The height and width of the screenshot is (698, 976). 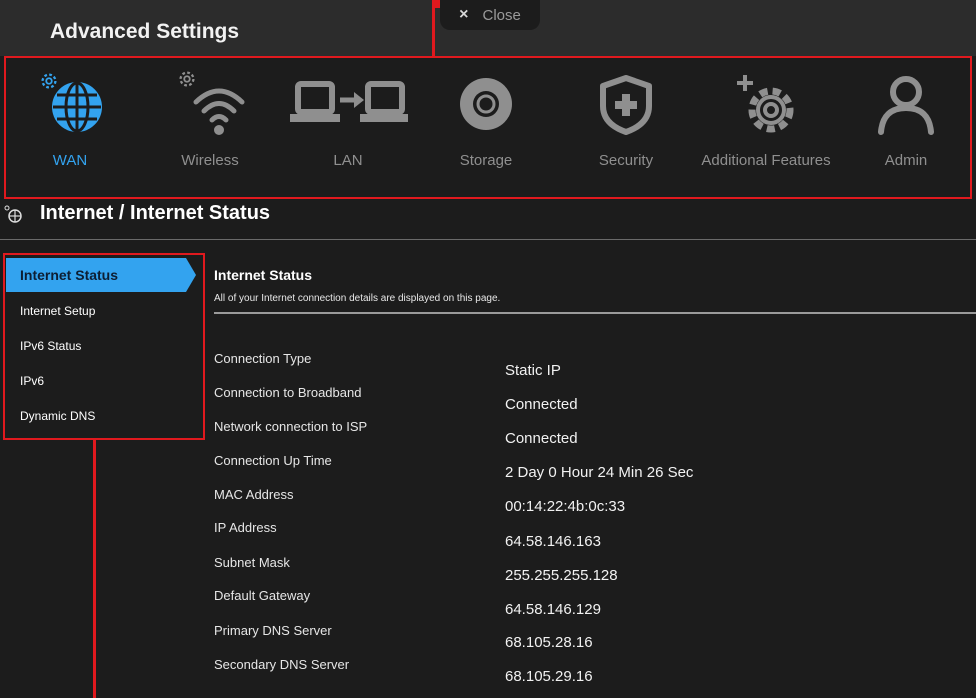 I want to click on secondary-dns-label: Secondary DNS Server, so click(x=282, y=664).